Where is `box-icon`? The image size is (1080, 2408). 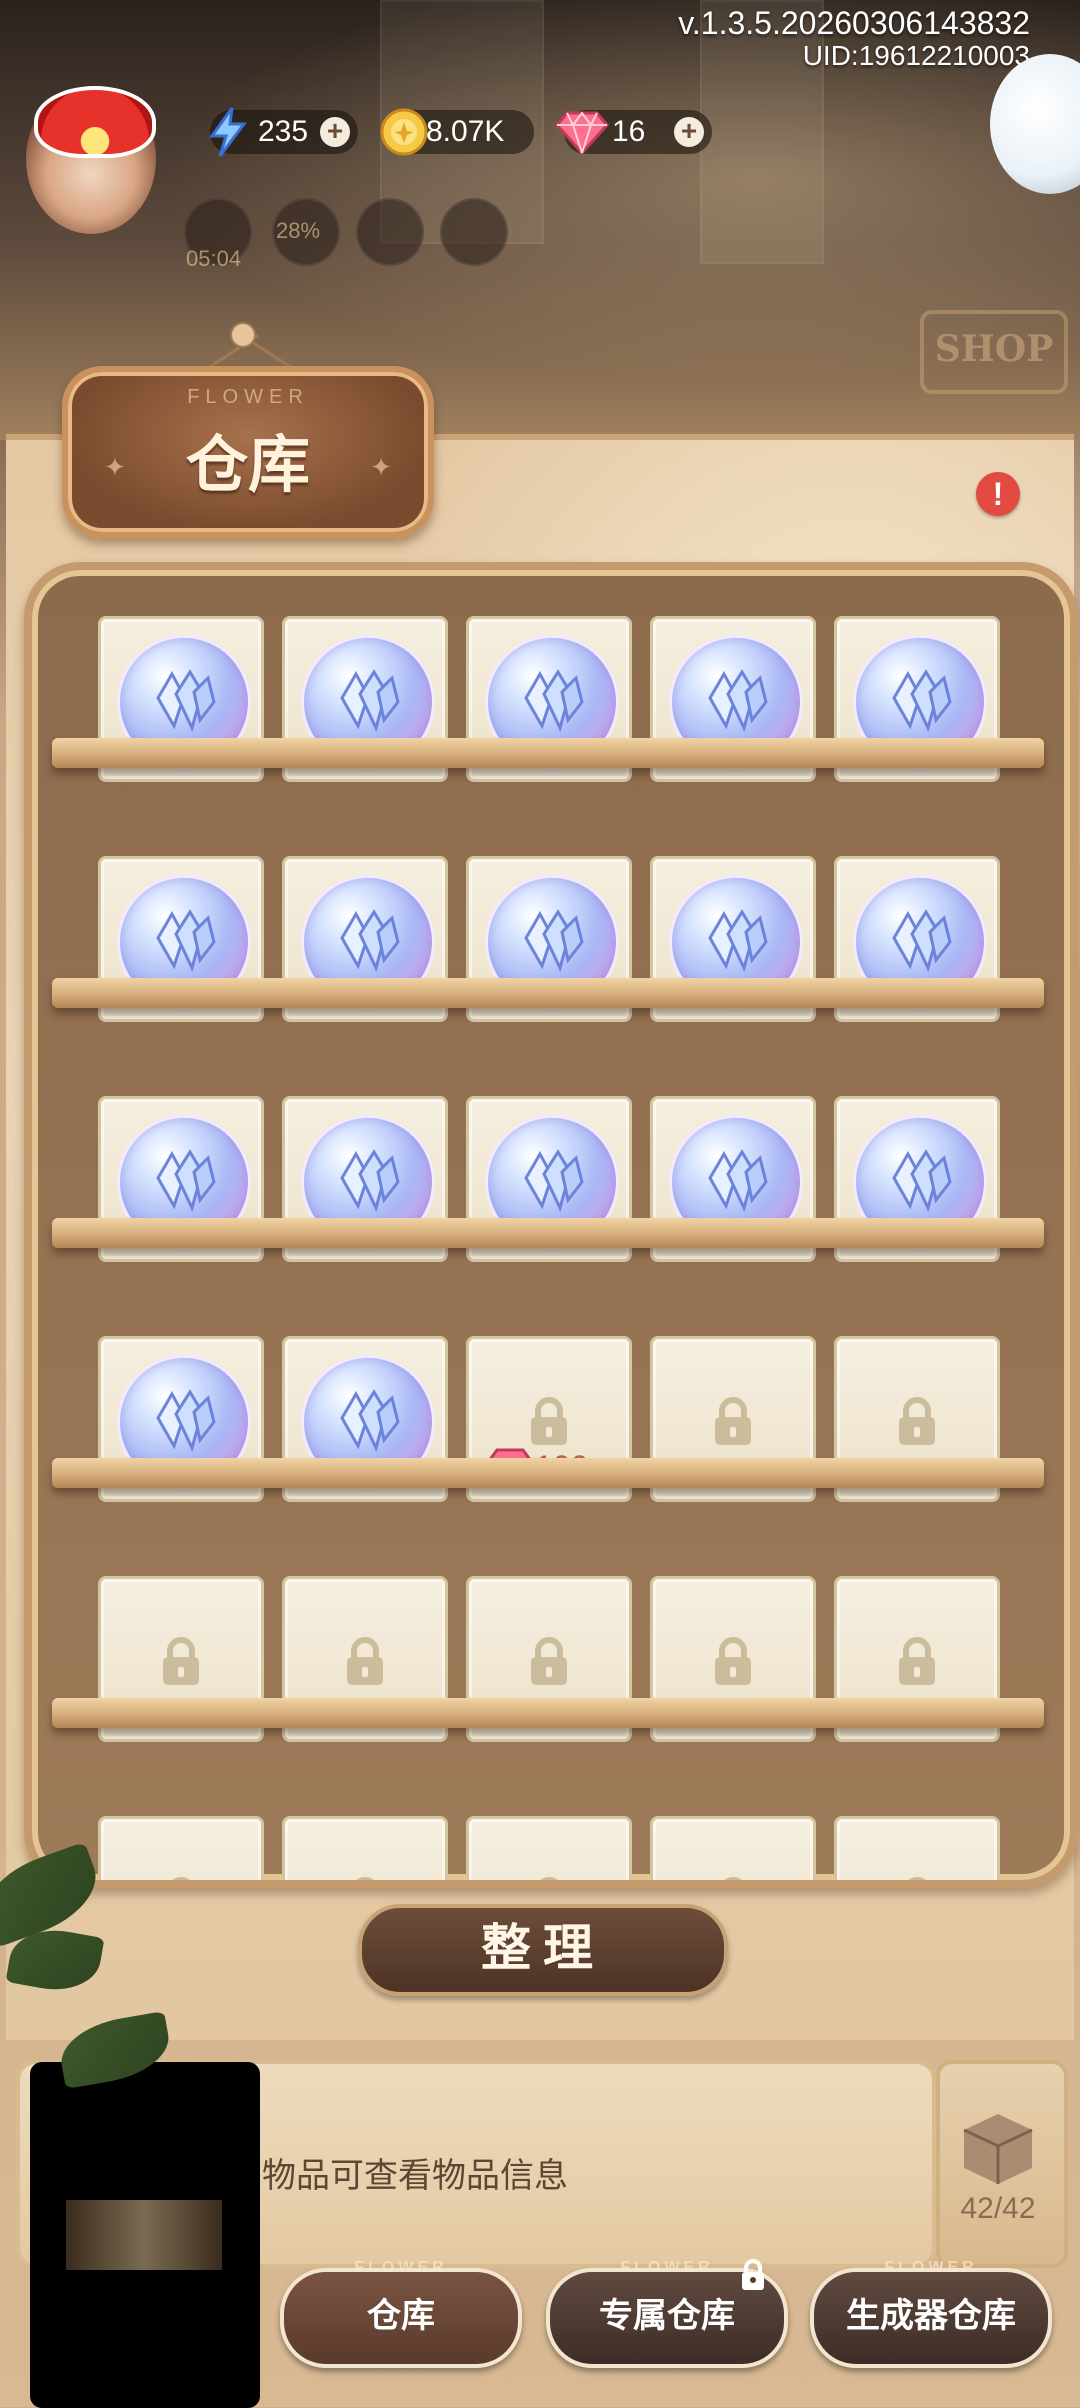
box-icon is located at coordinates (998, 2149).